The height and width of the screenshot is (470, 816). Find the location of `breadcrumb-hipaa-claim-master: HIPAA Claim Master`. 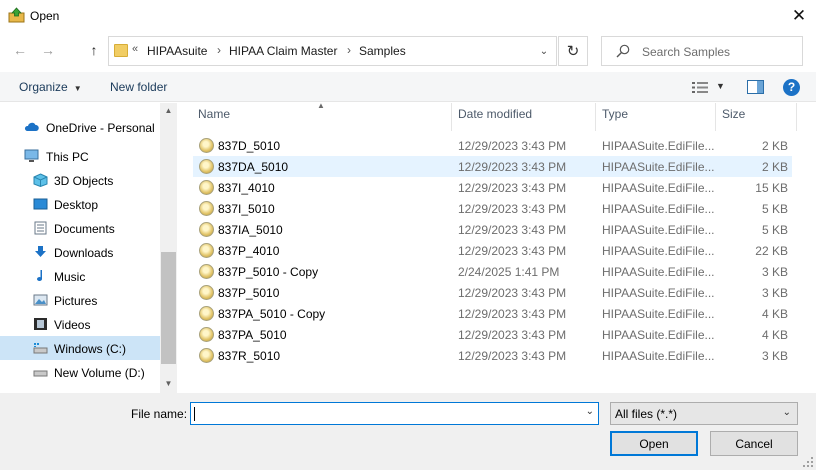

breadcrumb-hipaa-claim-master: HIPAA Claim Master is located at coordinates (283, 51).